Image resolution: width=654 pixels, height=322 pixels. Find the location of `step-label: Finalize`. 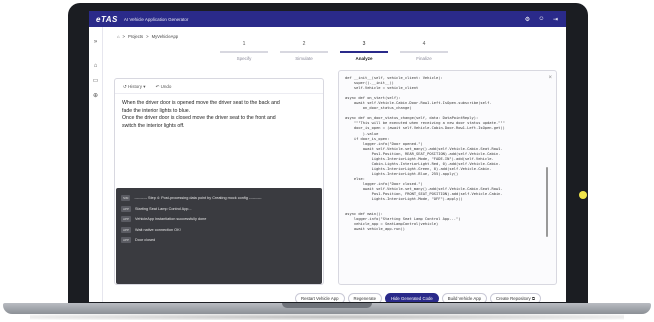

step-label: Finalize is located at coordinates (424, 58).